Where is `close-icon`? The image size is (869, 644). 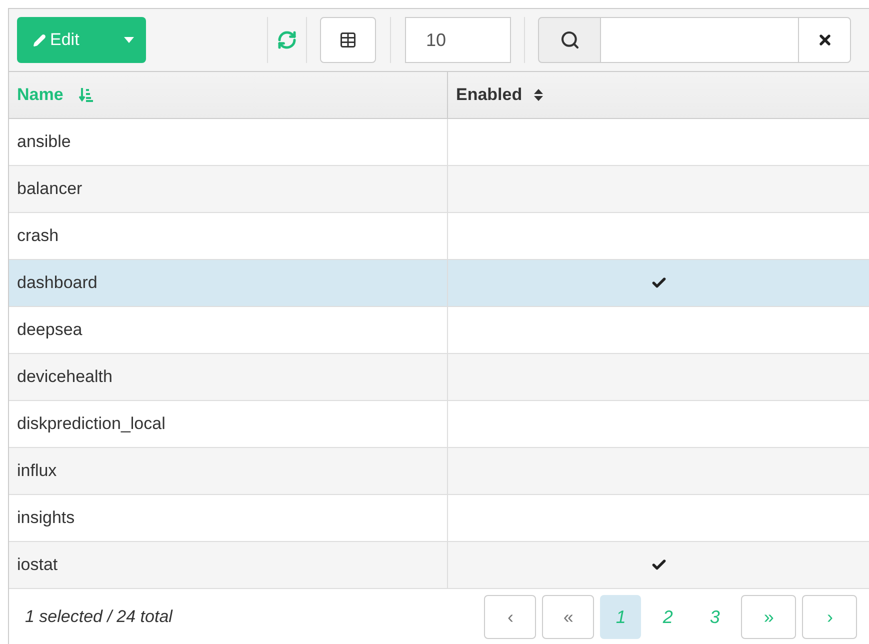
close-icon is located at coordinates (824, 40).